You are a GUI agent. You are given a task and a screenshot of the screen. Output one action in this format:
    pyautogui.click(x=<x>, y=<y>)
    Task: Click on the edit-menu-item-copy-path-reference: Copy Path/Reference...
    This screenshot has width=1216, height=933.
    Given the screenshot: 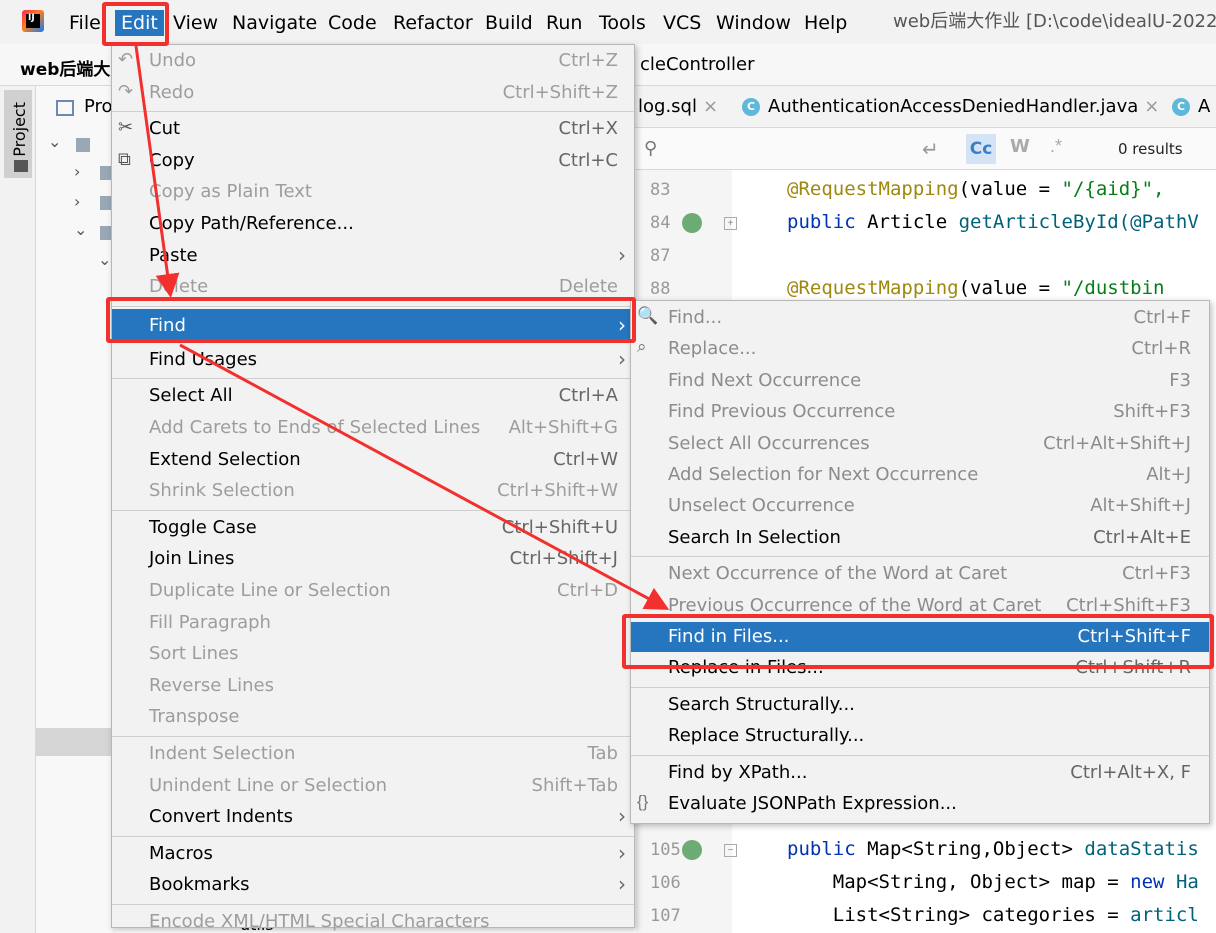 What is the action you would take?
    pyautogui.click(x=373, y=224)
    